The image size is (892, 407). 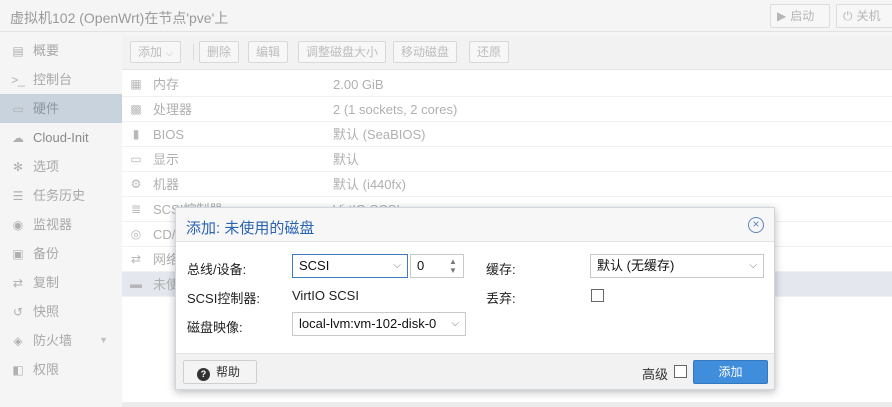 What do you see at coordinates (597, 295) in the screenshot?
I see `discard-checkbox` at bounding box center [597, 295].